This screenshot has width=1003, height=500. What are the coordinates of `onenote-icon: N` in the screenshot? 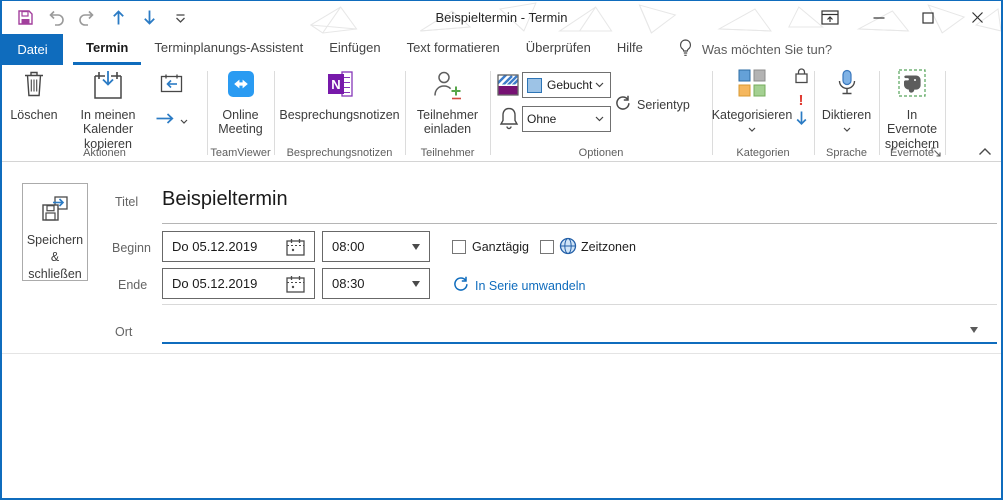 It's located at (340, 87).